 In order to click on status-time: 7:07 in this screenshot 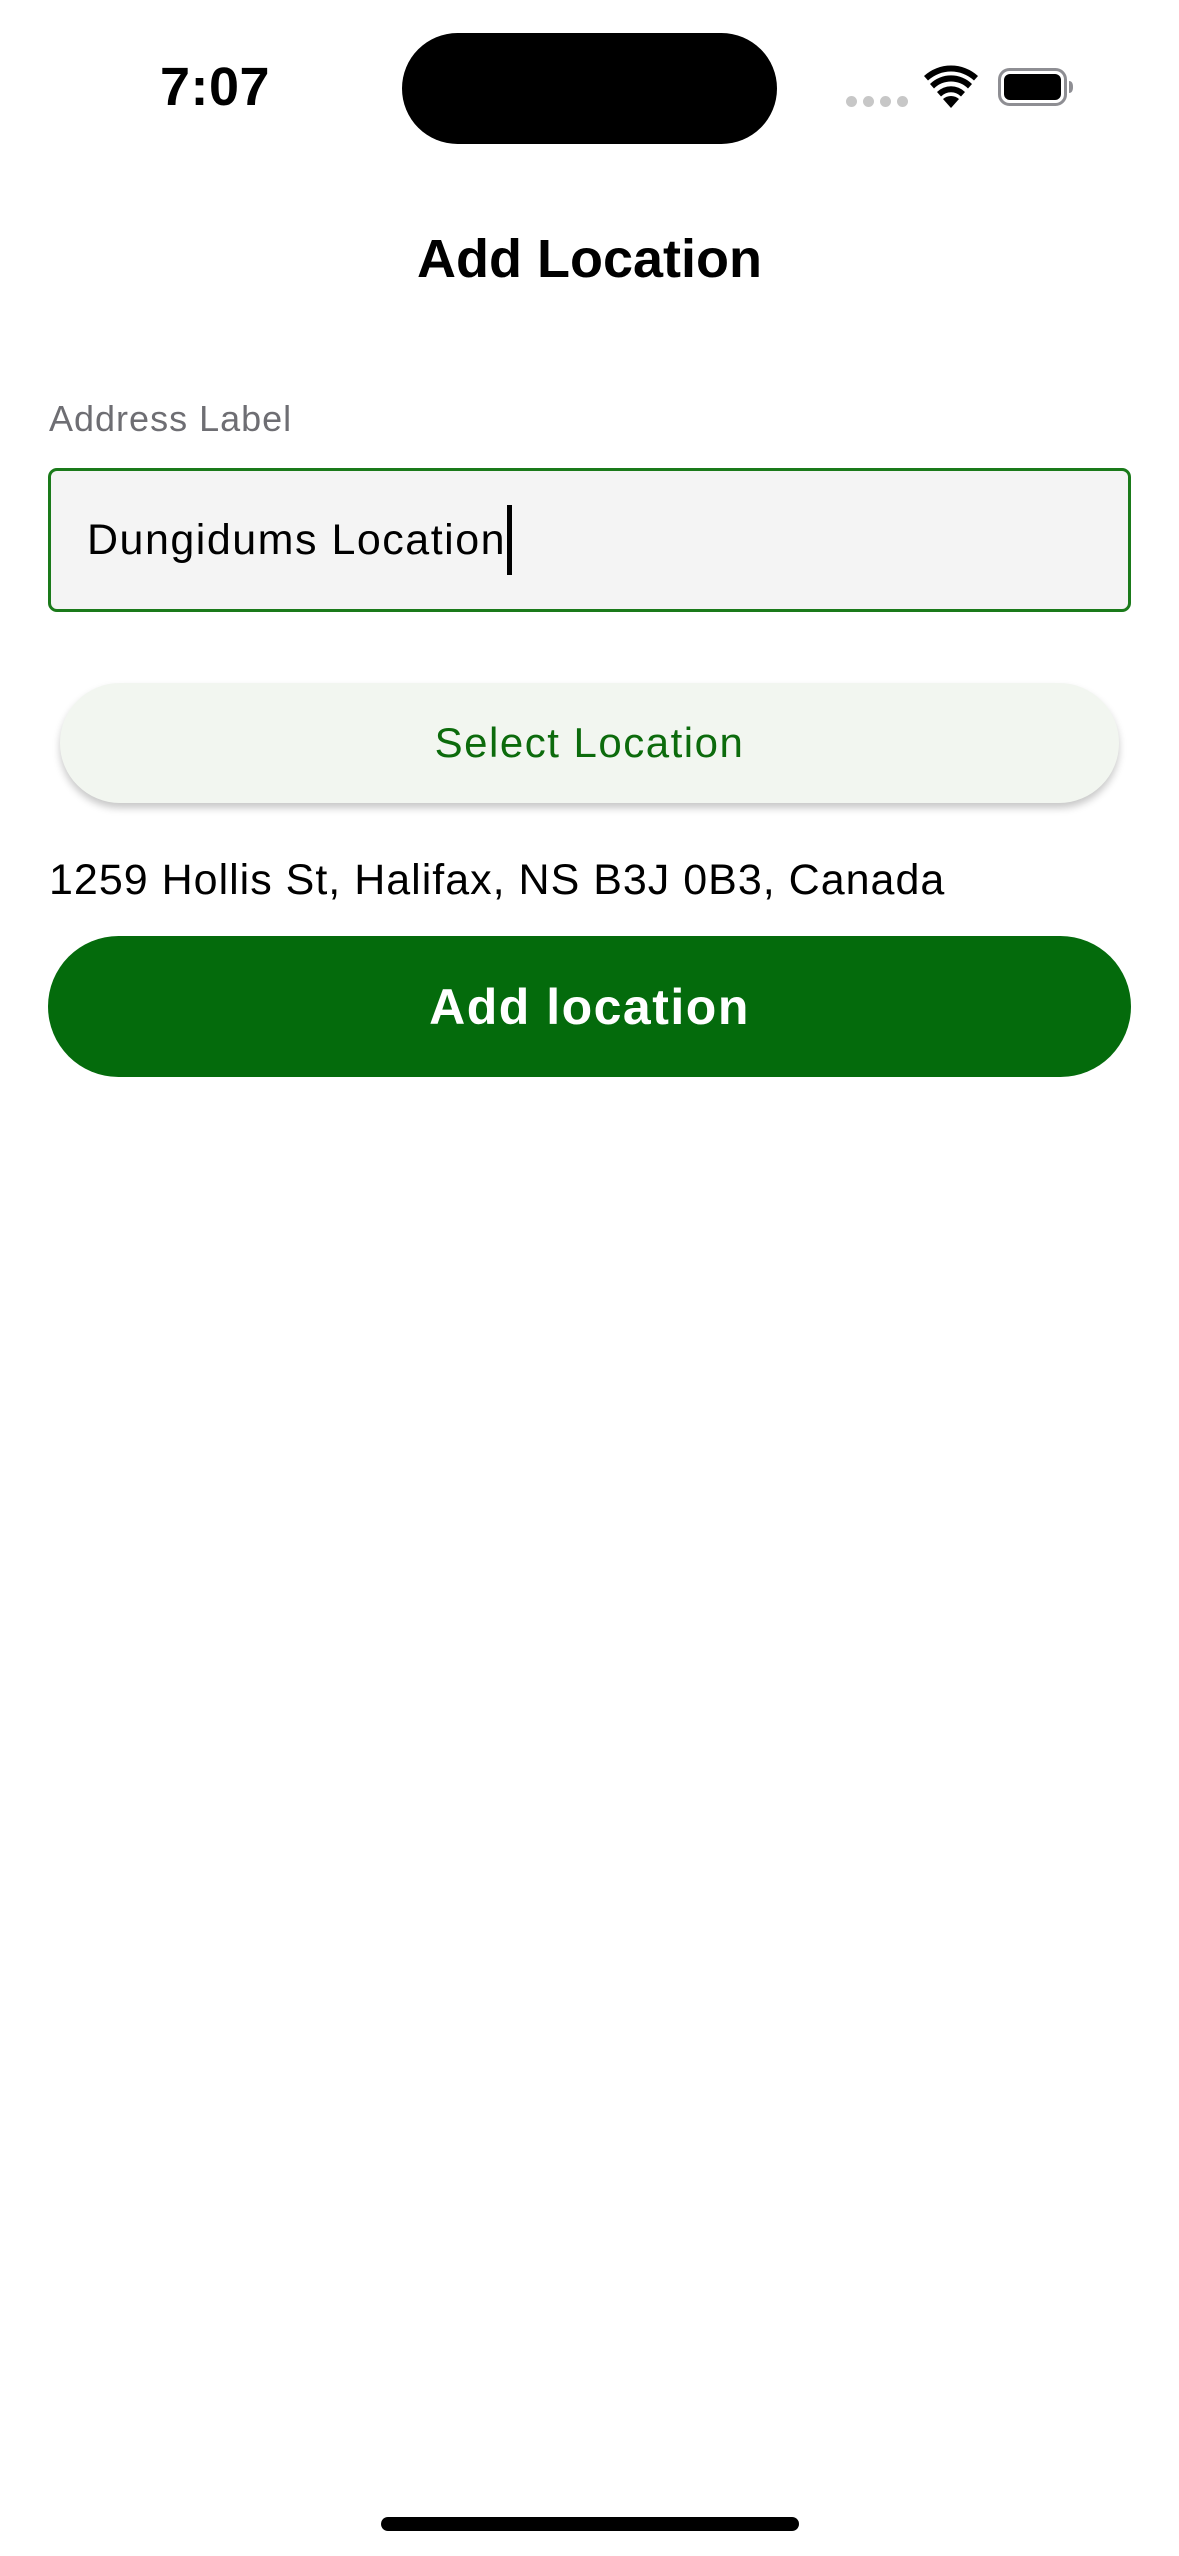, I will do `click(215, 87)`.